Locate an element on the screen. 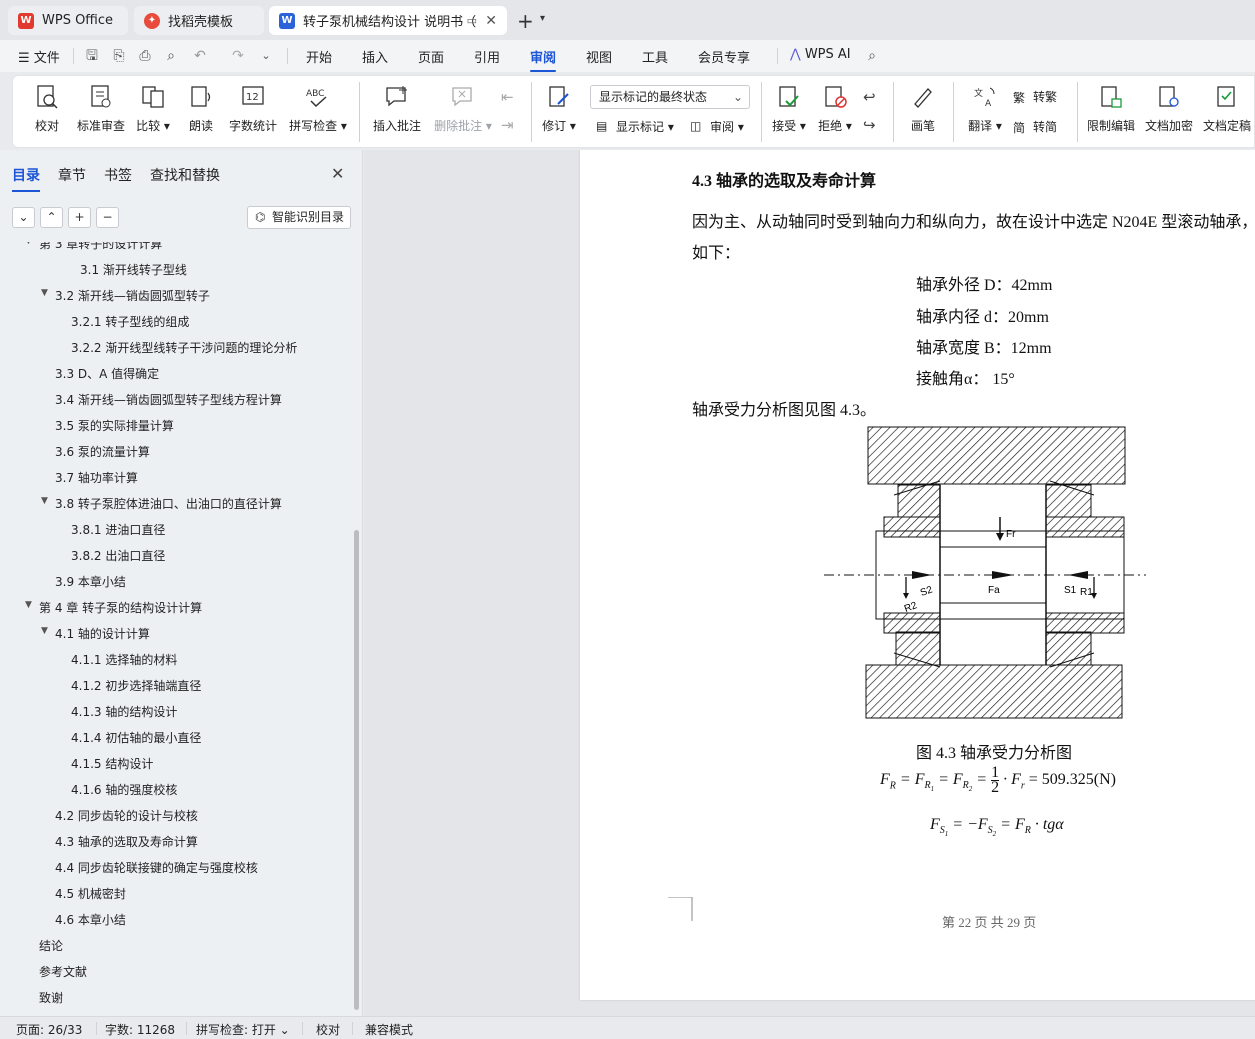 This screenshot has width=1255, height=1039. toc-item: 3.9 本章小结 is located at coordinates (176, 581).